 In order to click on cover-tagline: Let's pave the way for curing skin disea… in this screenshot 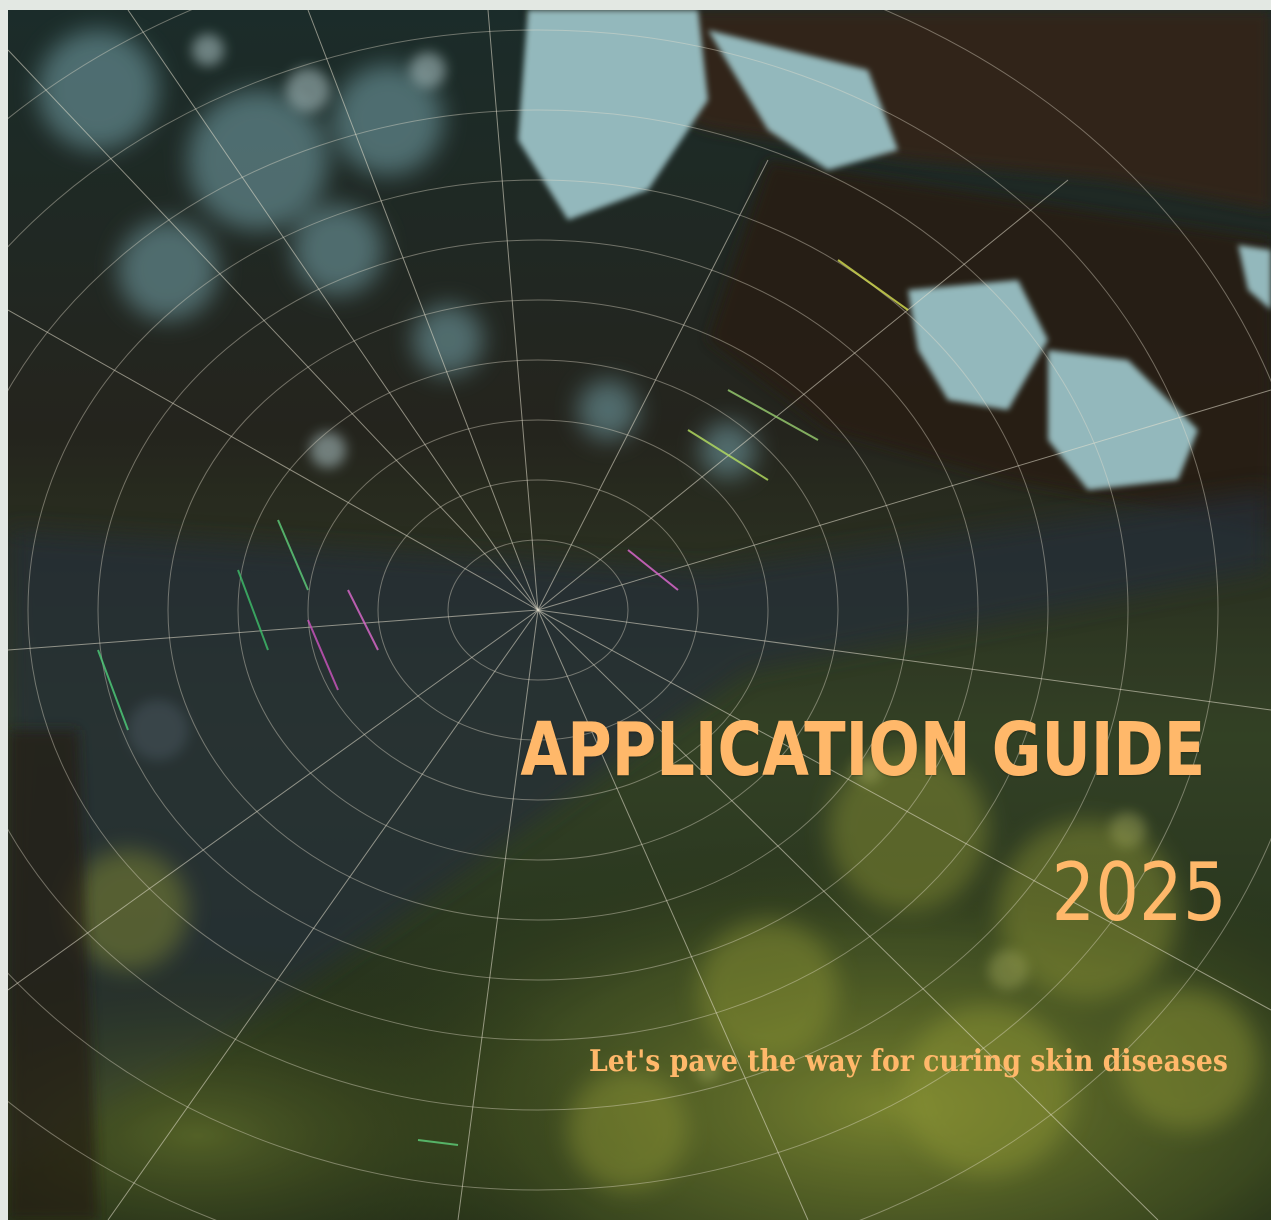, I will do `click(908, 1061)`.